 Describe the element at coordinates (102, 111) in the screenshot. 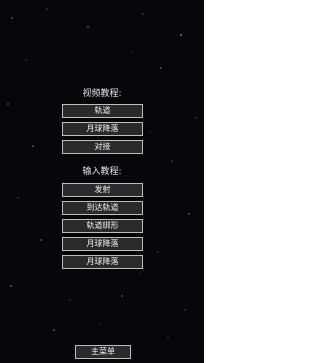

I see `video-orbit-button: 轨道` at that location.